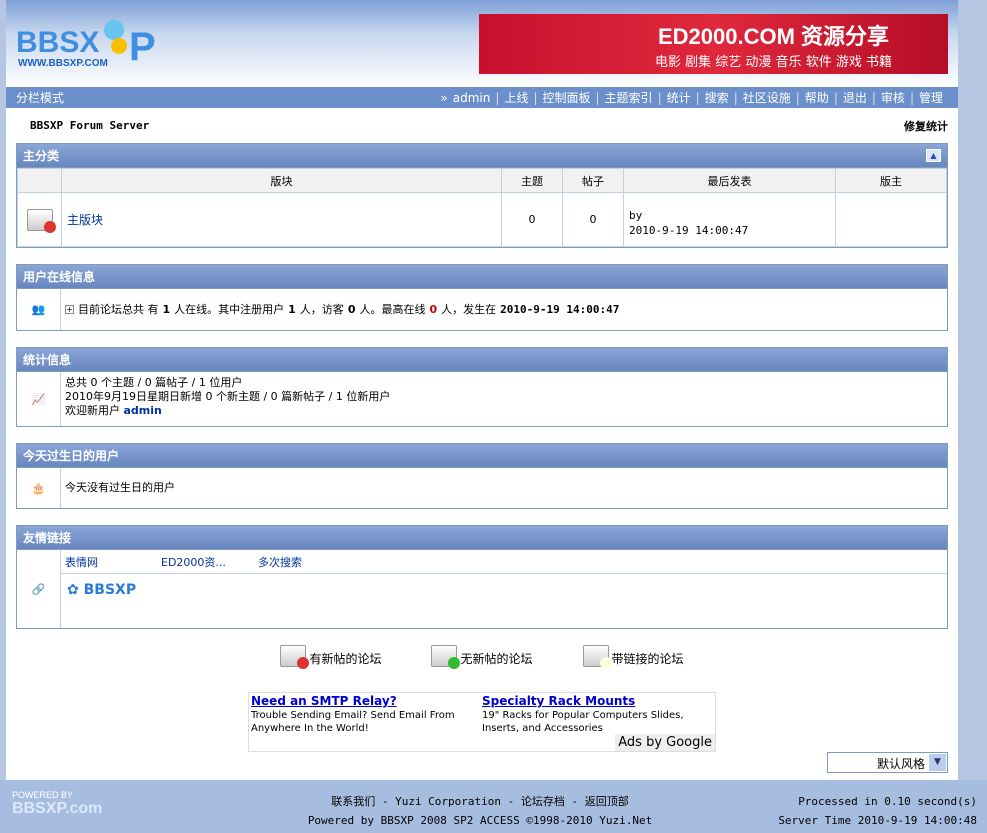 The height and width of the screenshot is (833, 987). Describe the element at coordinates (887, 762) in the screenshot. I see `style-select: 默认风格 ▼` at that location.